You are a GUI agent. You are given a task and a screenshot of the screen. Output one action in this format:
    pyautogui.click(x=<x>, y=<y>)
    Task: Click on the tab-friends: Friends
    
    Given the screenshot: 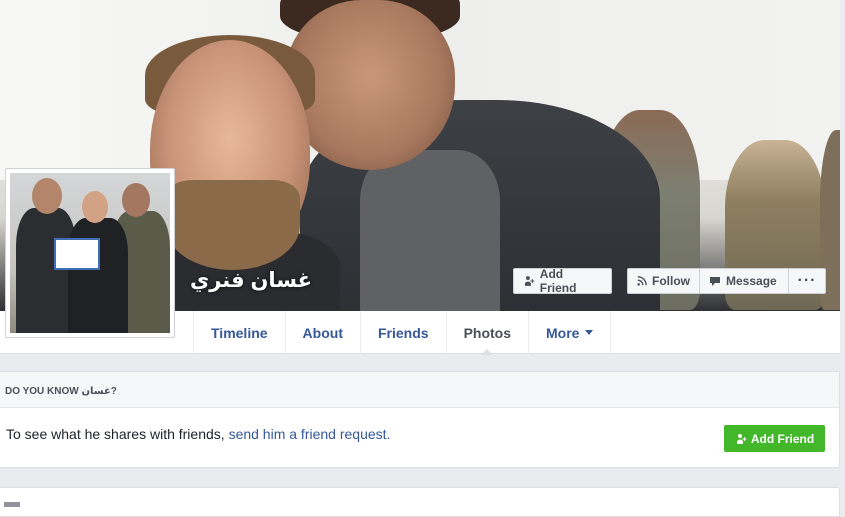 What is the action you would take?
    pyautogui.click(x=404, y=332)
    